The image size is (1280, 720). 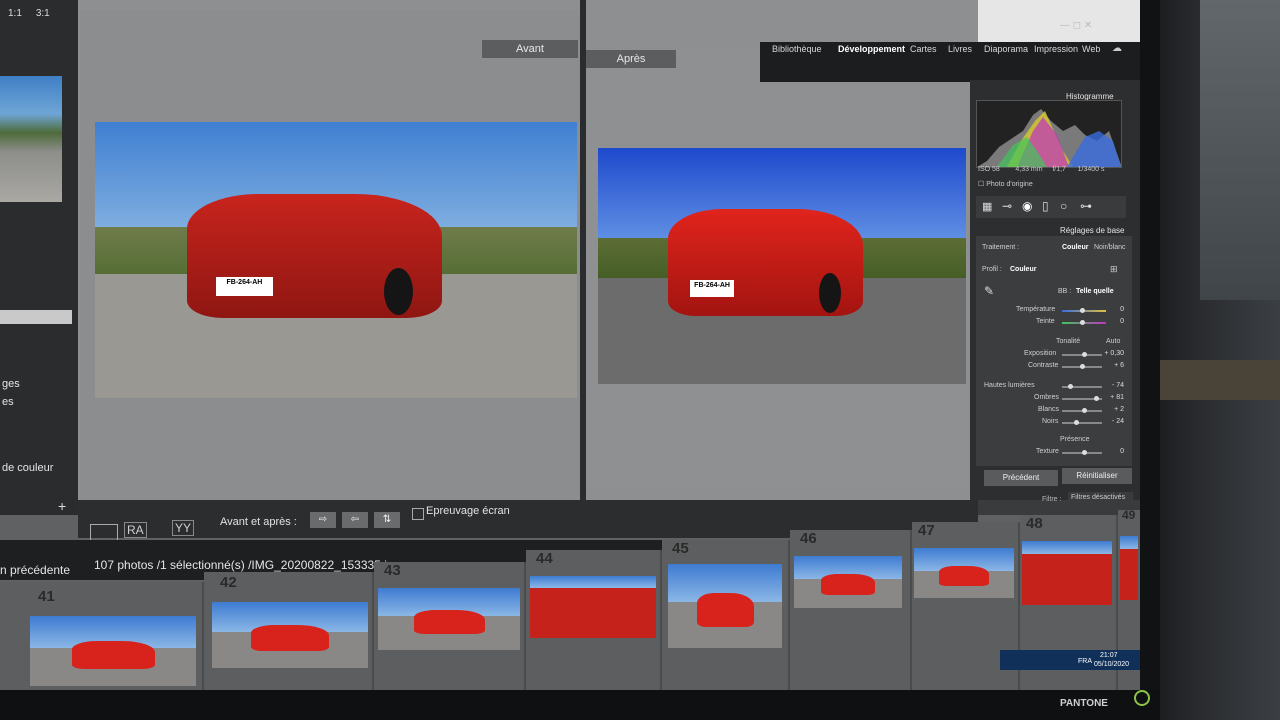 I want to click on highlights-value: - 74, so click(x=1112, y=385).